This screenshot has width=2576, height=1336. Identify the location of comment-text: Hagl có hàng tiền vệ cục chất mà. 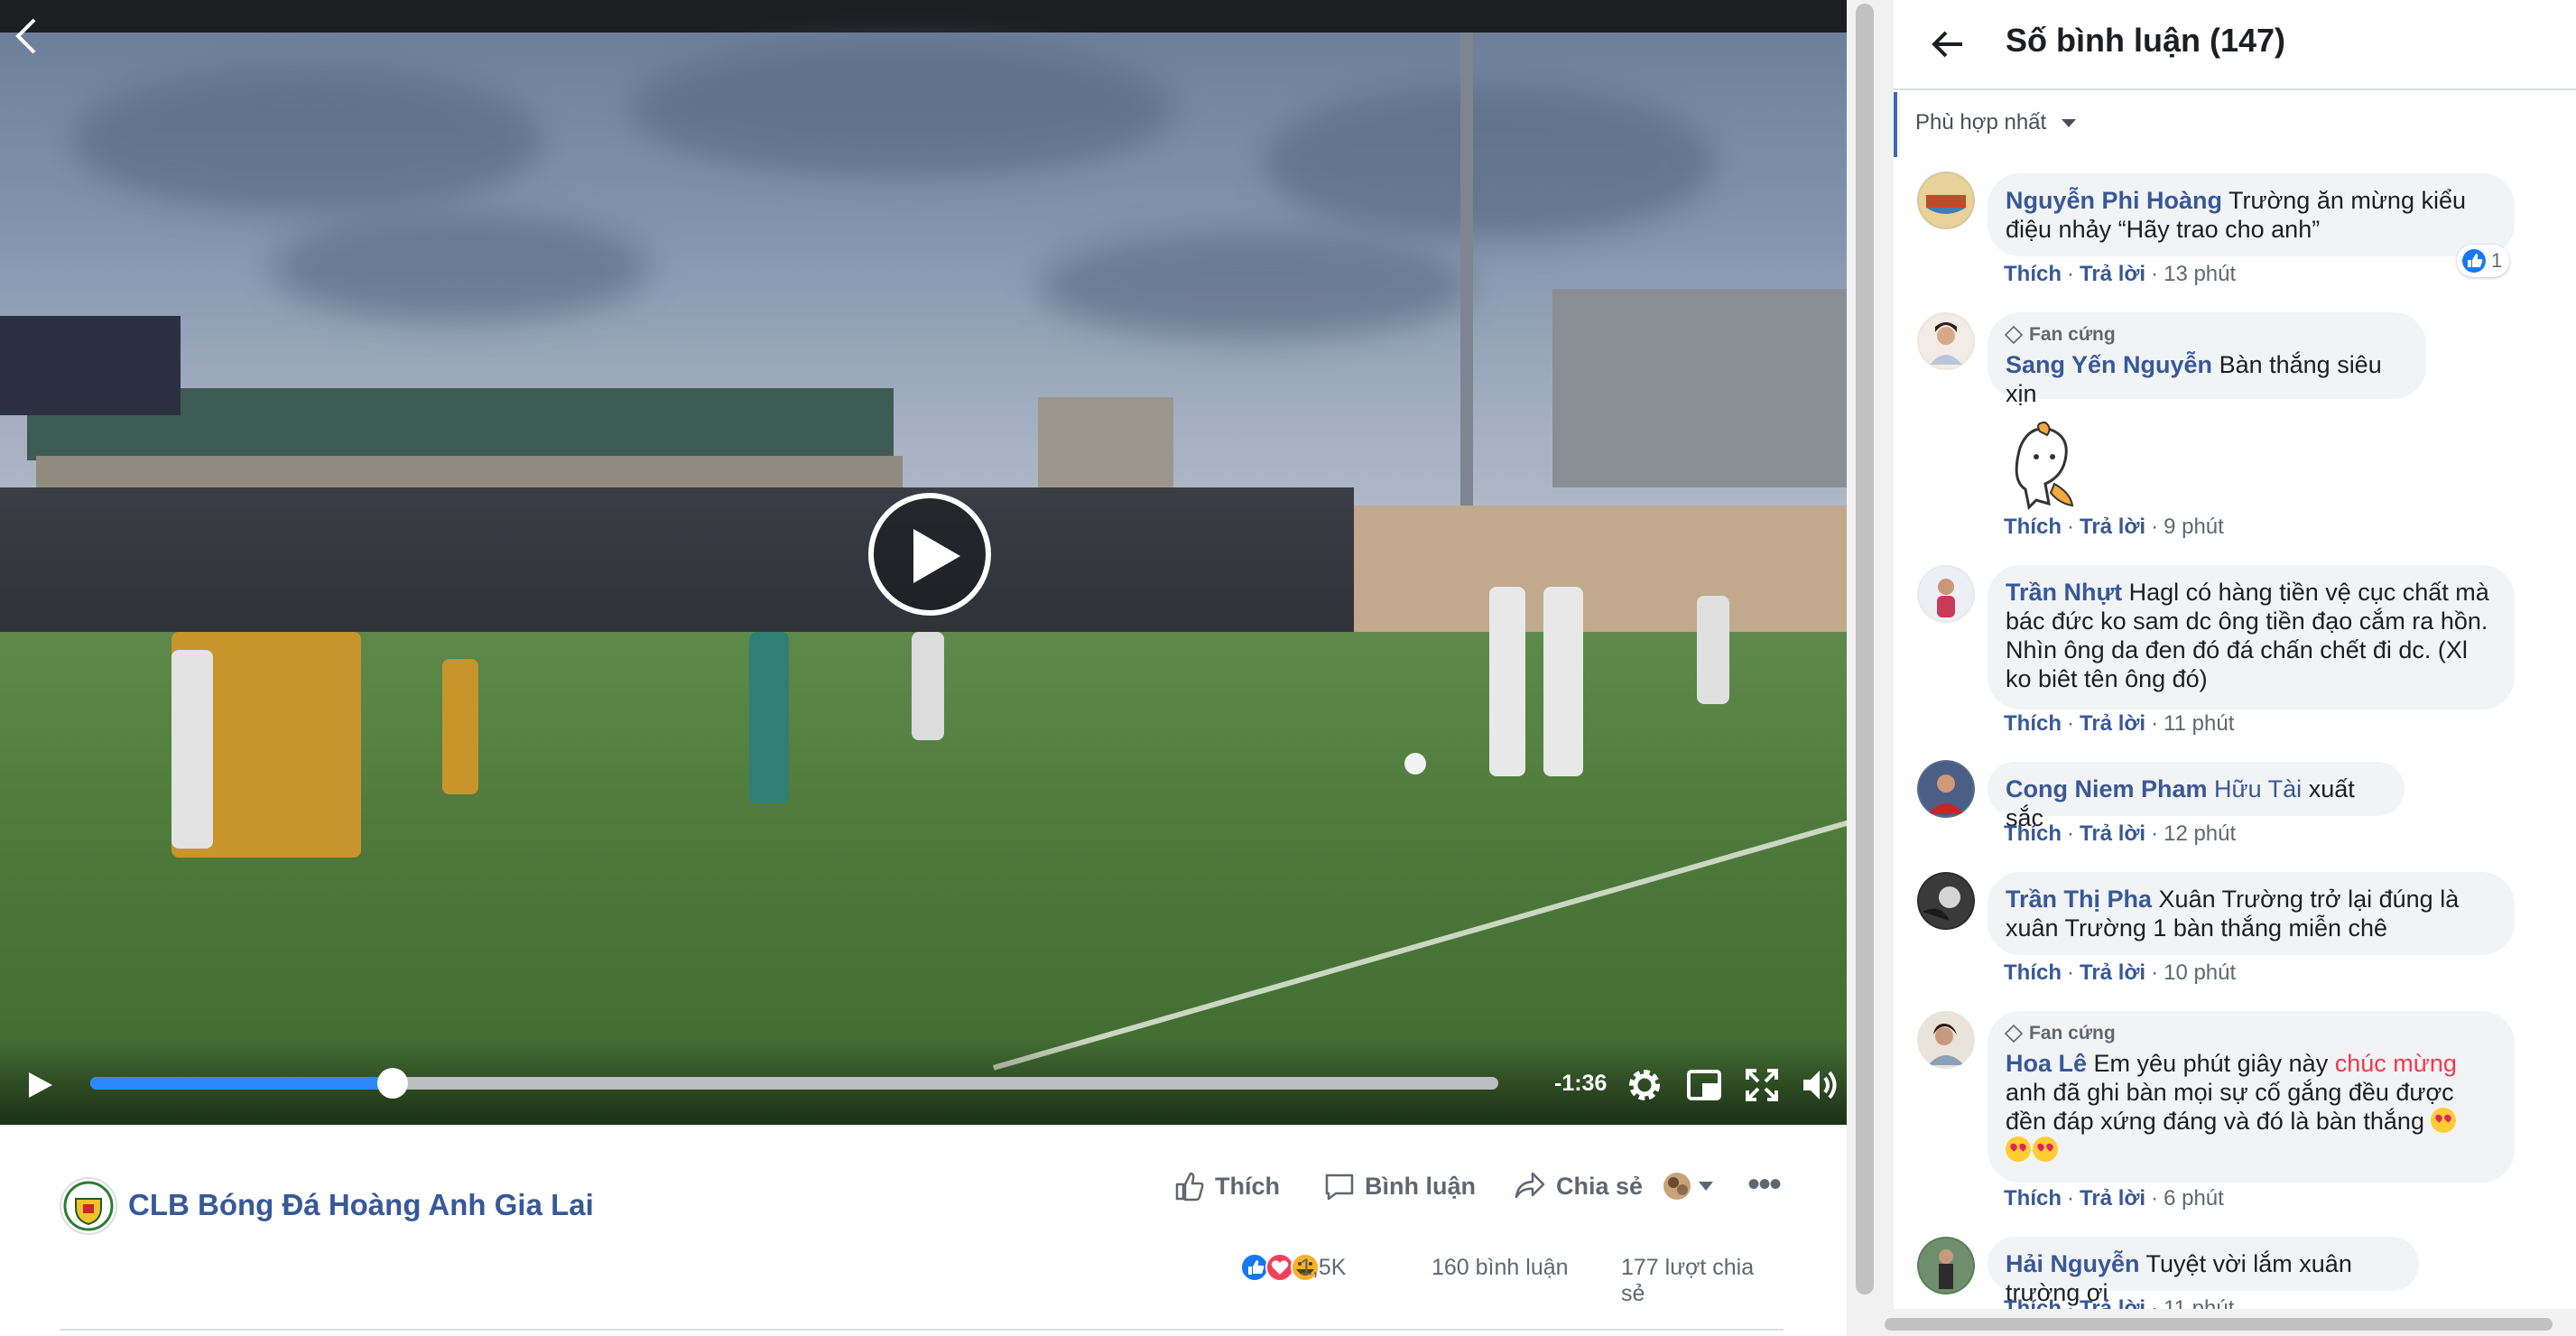
(2308, 592).